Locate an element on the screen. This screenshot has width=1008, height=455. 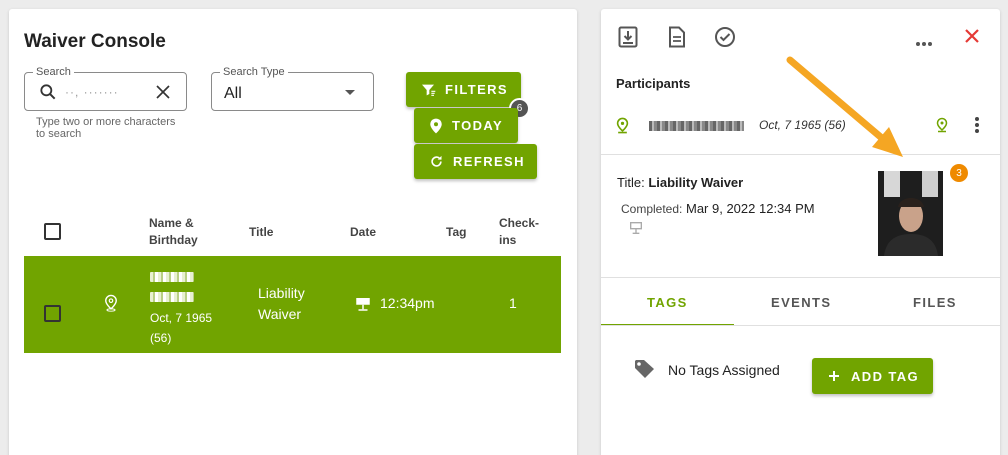
completed-label: Completed: is located at coordinates (652, 209).